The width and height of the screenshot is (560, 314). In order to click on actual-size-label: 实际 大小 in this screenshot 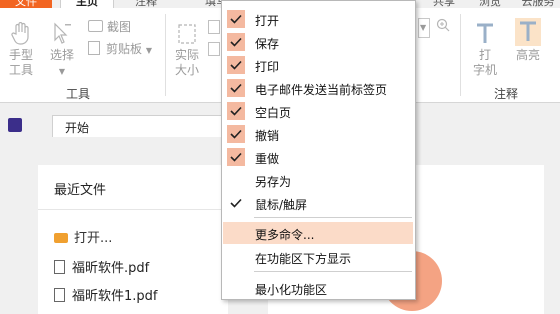, I will do `click(186, 62)`.